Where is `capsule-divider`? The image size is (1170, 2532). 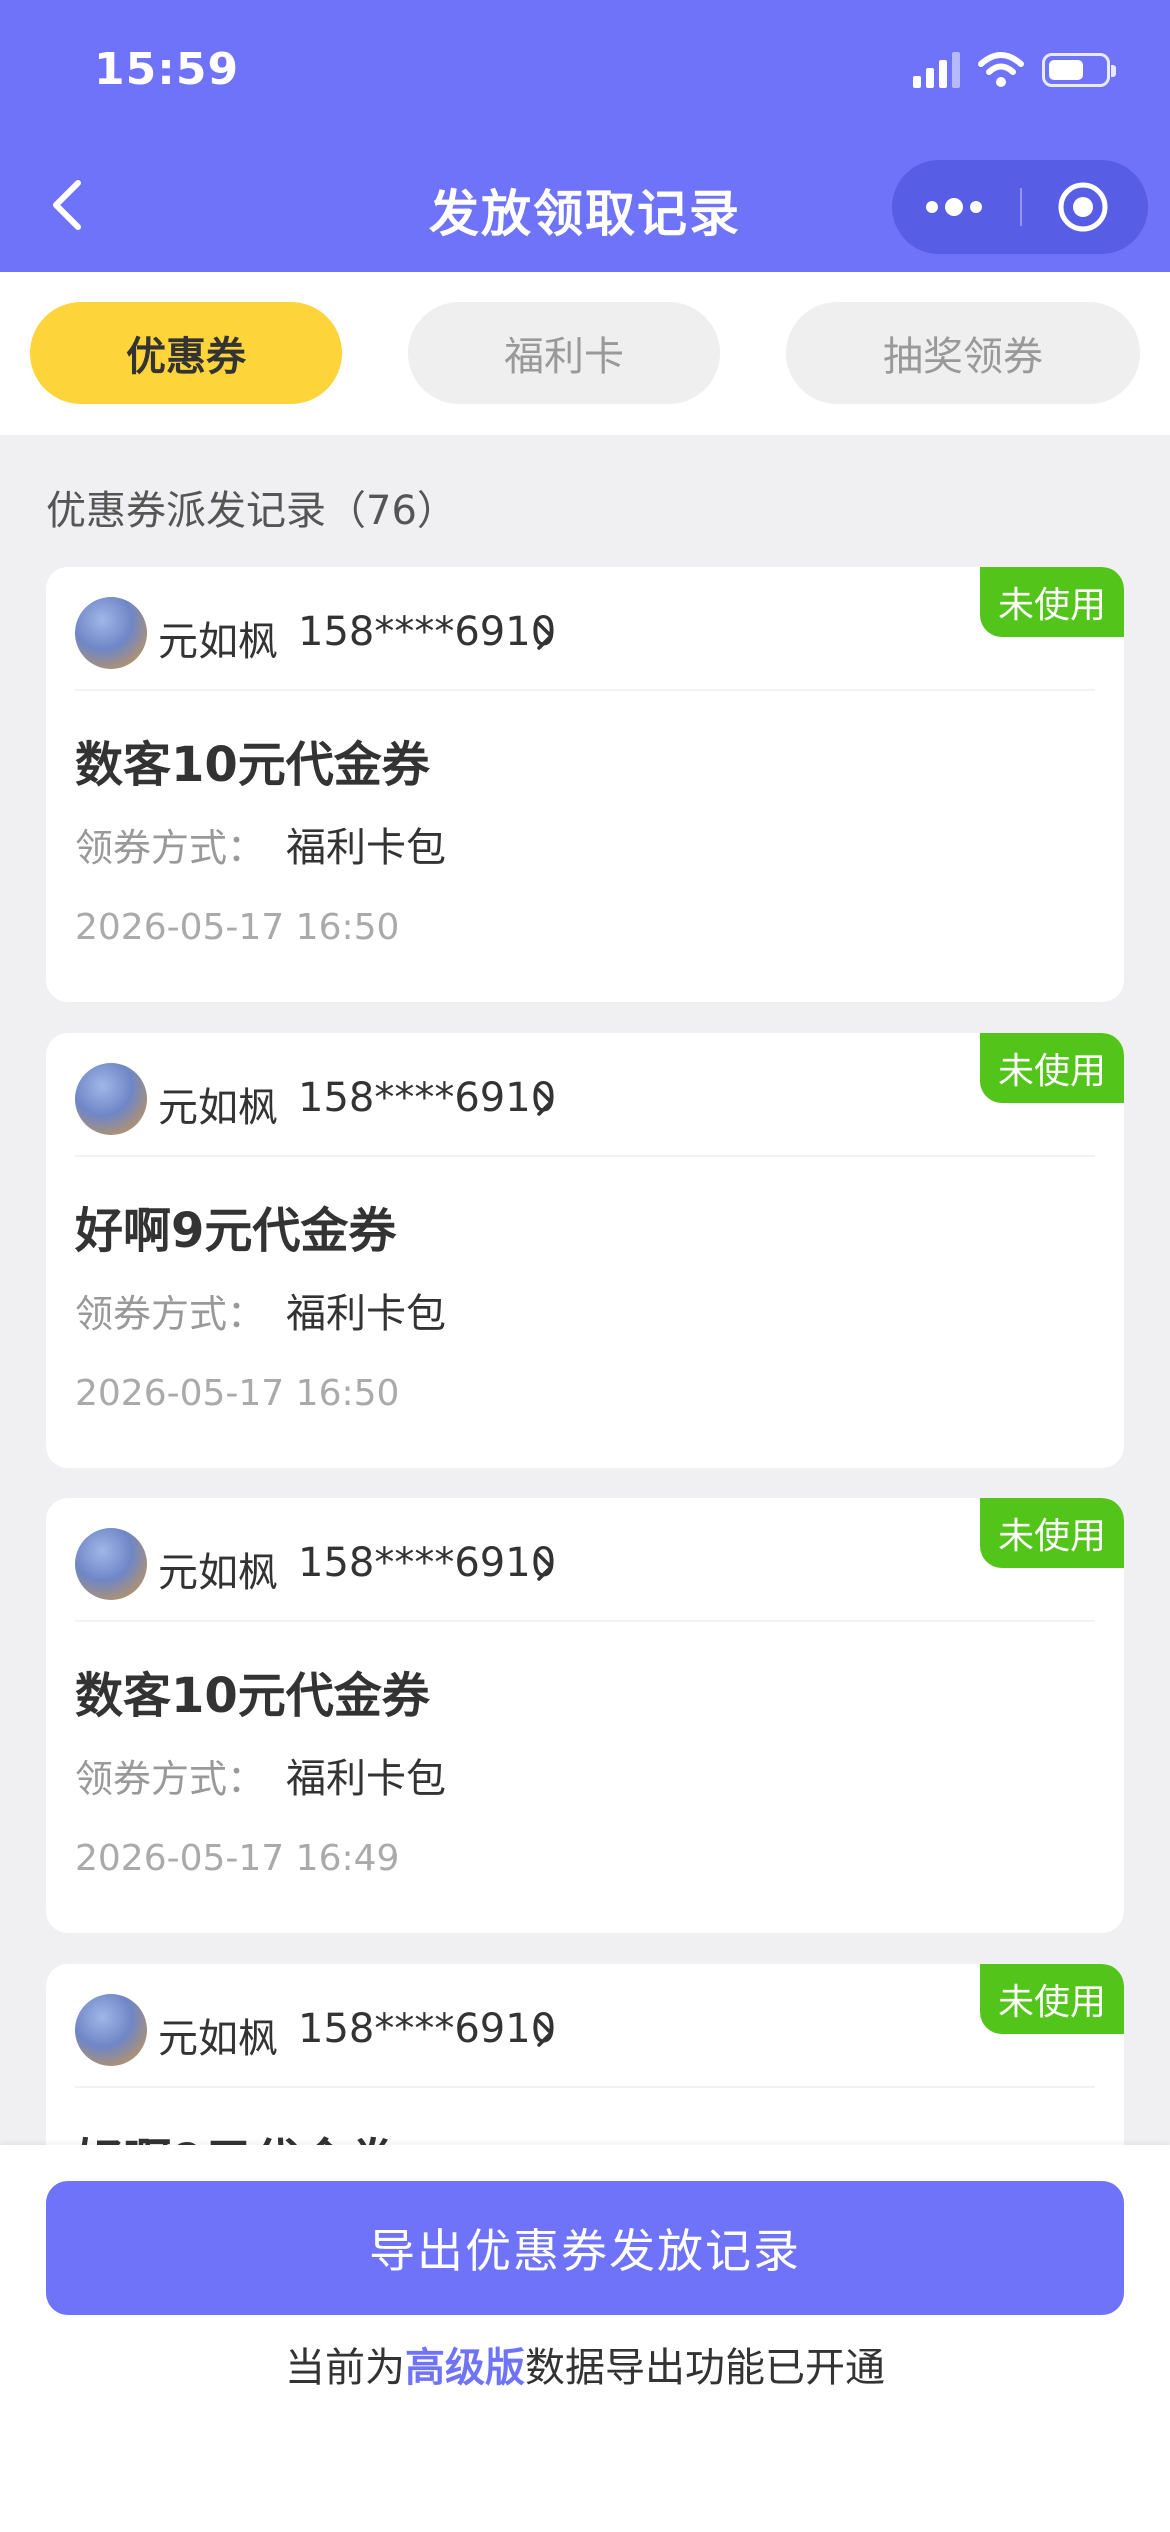
capsule-divider is located at coordinates (1021, 207).